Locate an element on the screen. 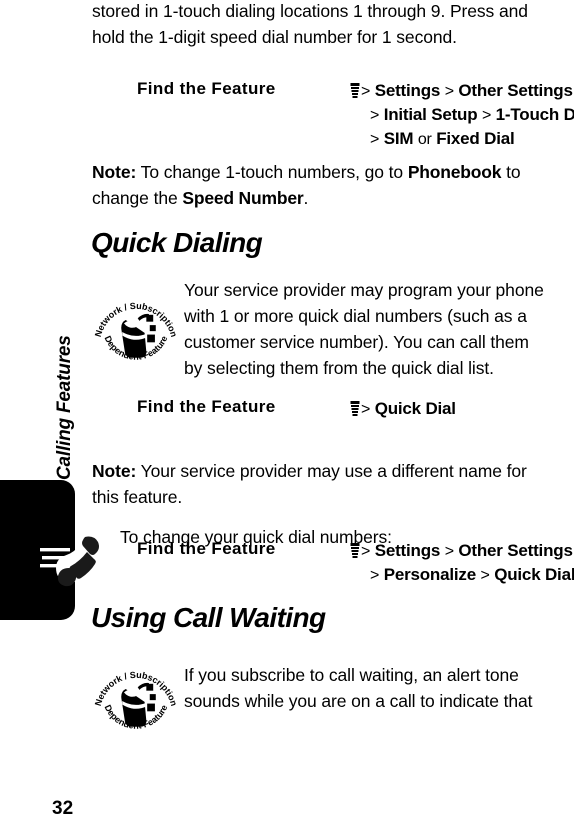 Image resolution: width=574 pixels, height=818 pixels. path-item-1-touch-dial: 1-Touch Dial is located at coordinates (534, 114).